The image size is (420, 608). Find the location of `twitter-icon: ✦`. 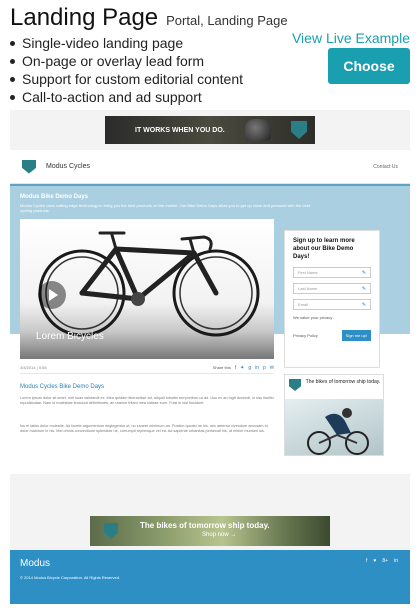

twitter-icon: ✦ is located at coordinates (242, 368).